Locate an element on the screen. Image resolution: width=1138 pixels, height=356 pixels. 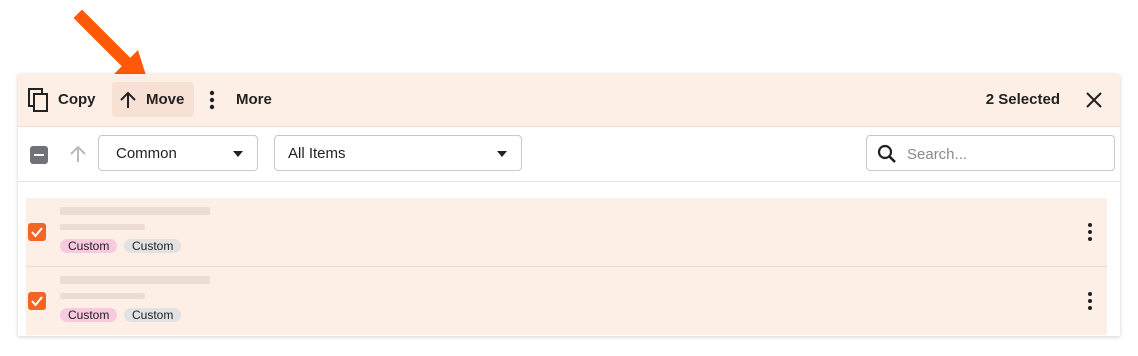
close-icon is located at coordinates (1094, 100).